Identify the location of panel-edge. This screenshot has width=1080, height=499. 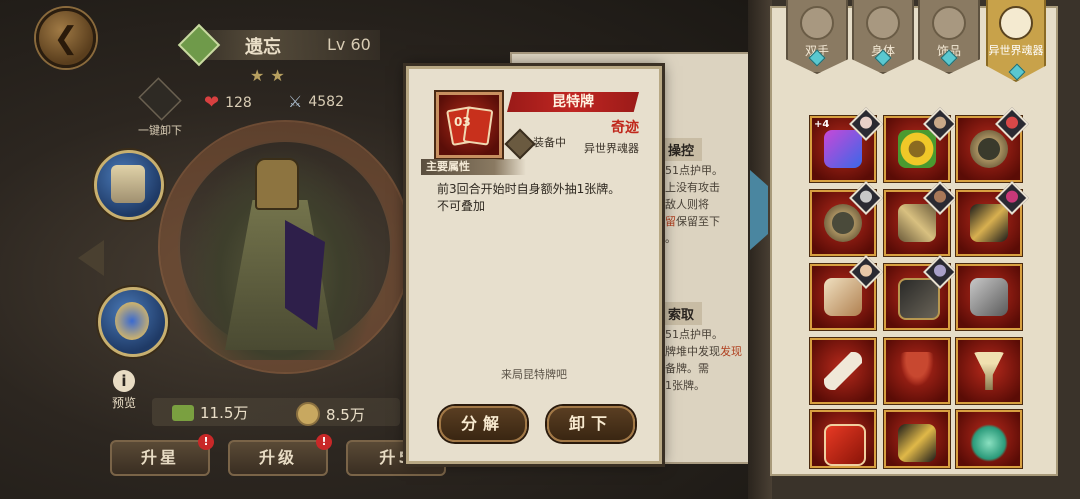
(760, 249).